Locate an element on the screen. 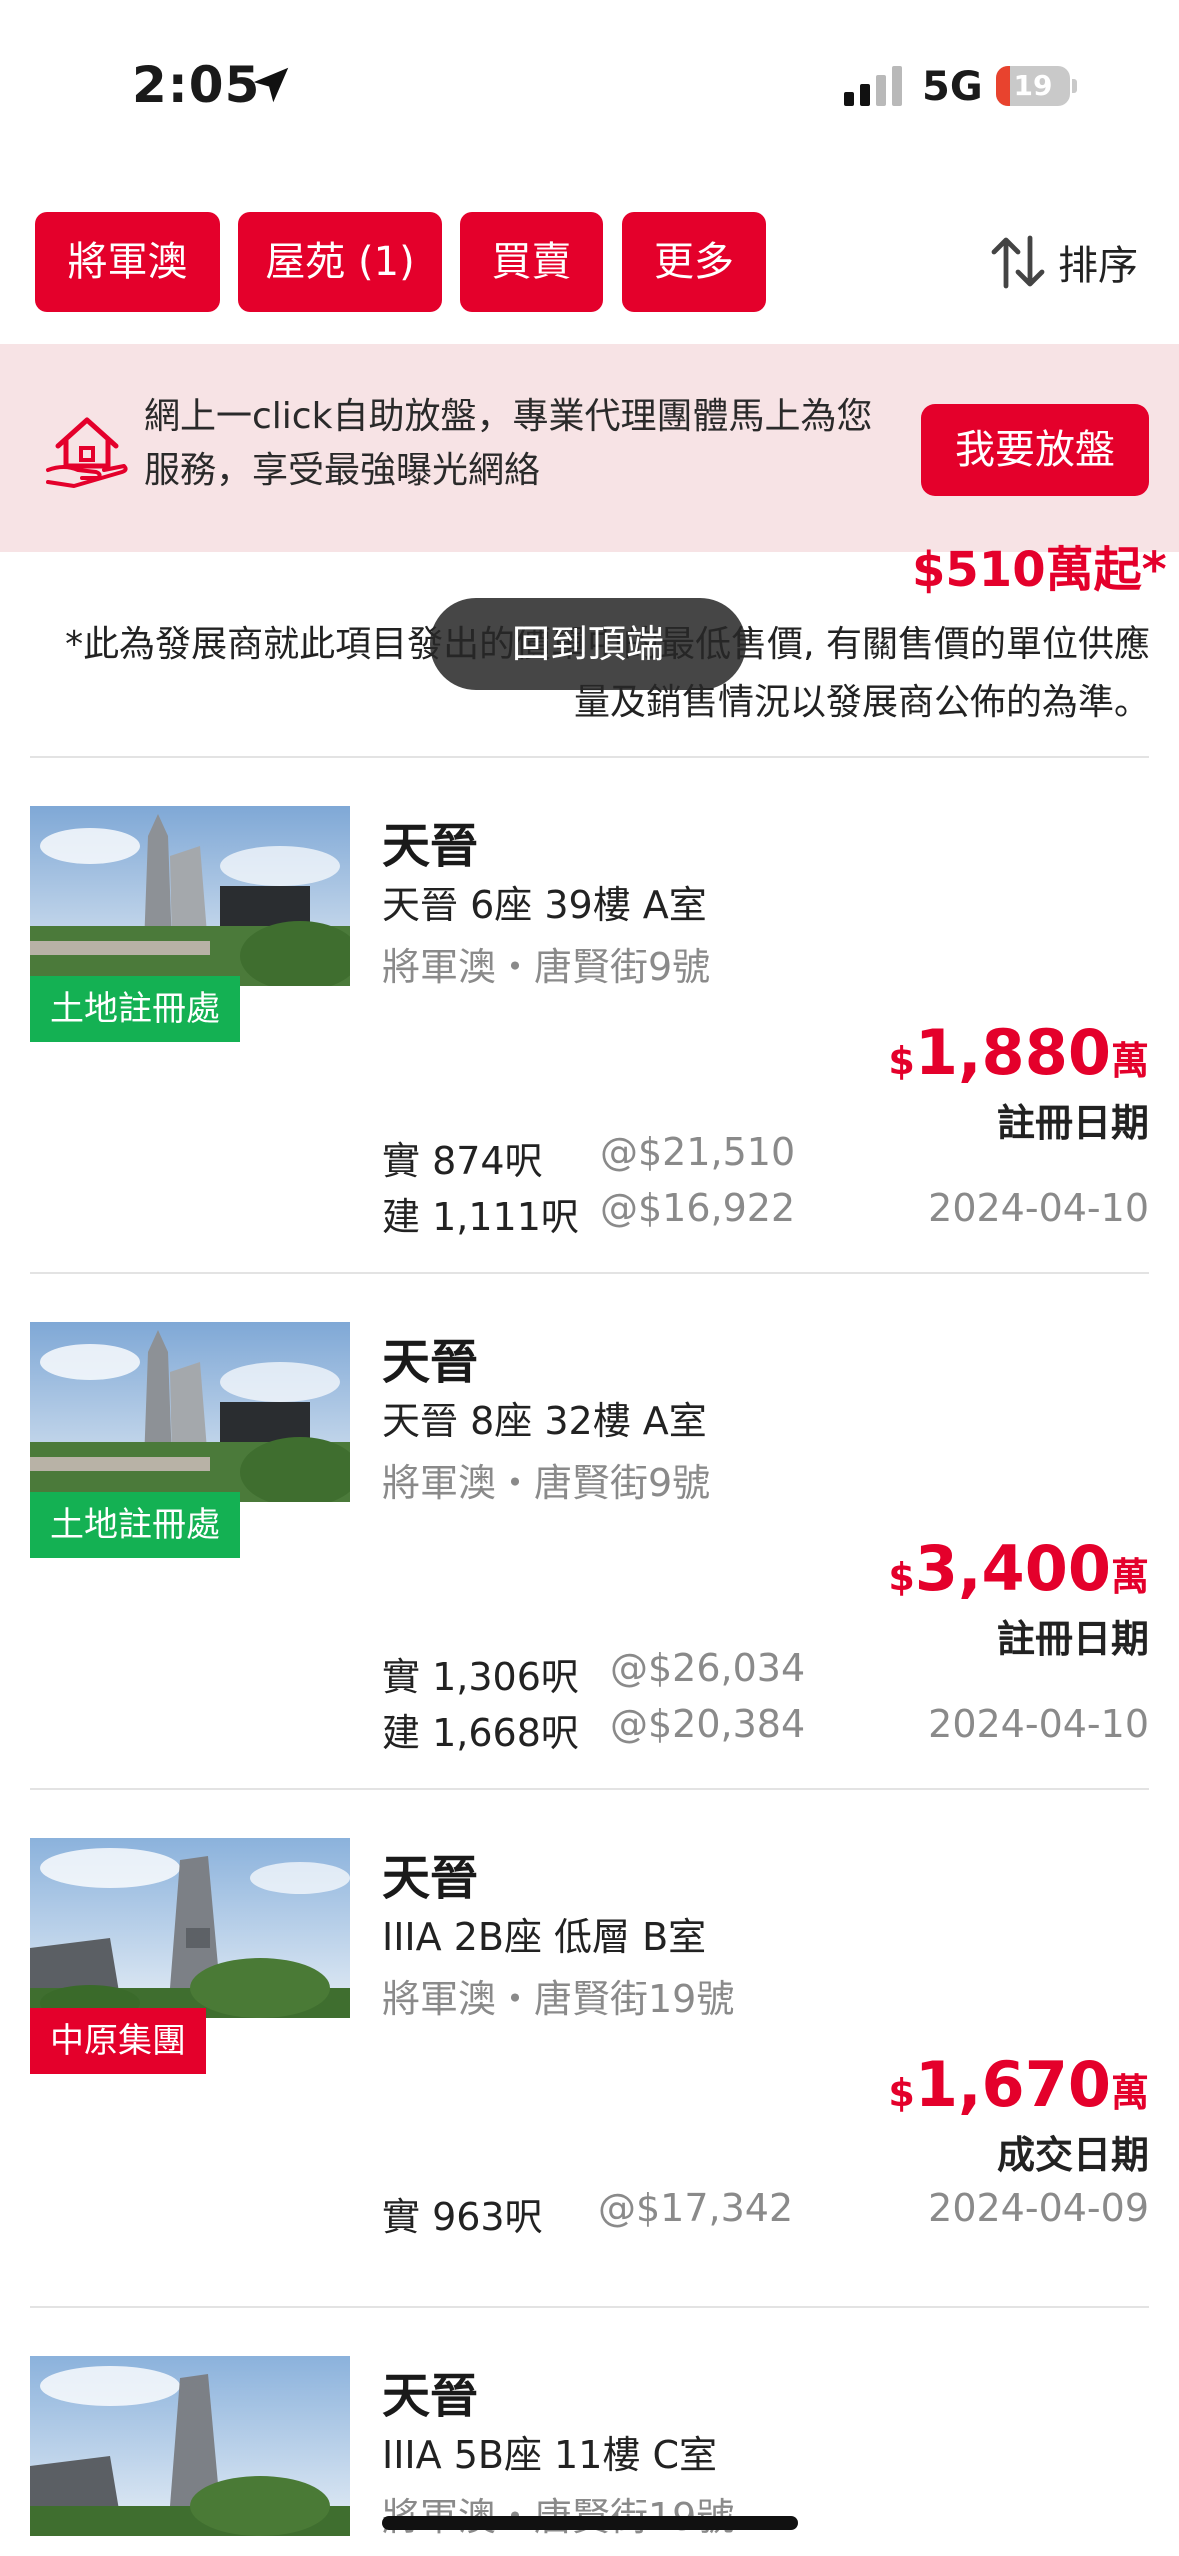 The height and width of the screenshot is (2556, 1179). saleable-price-per-sqft: @$26,034 is located at coordinates (708, 1668).